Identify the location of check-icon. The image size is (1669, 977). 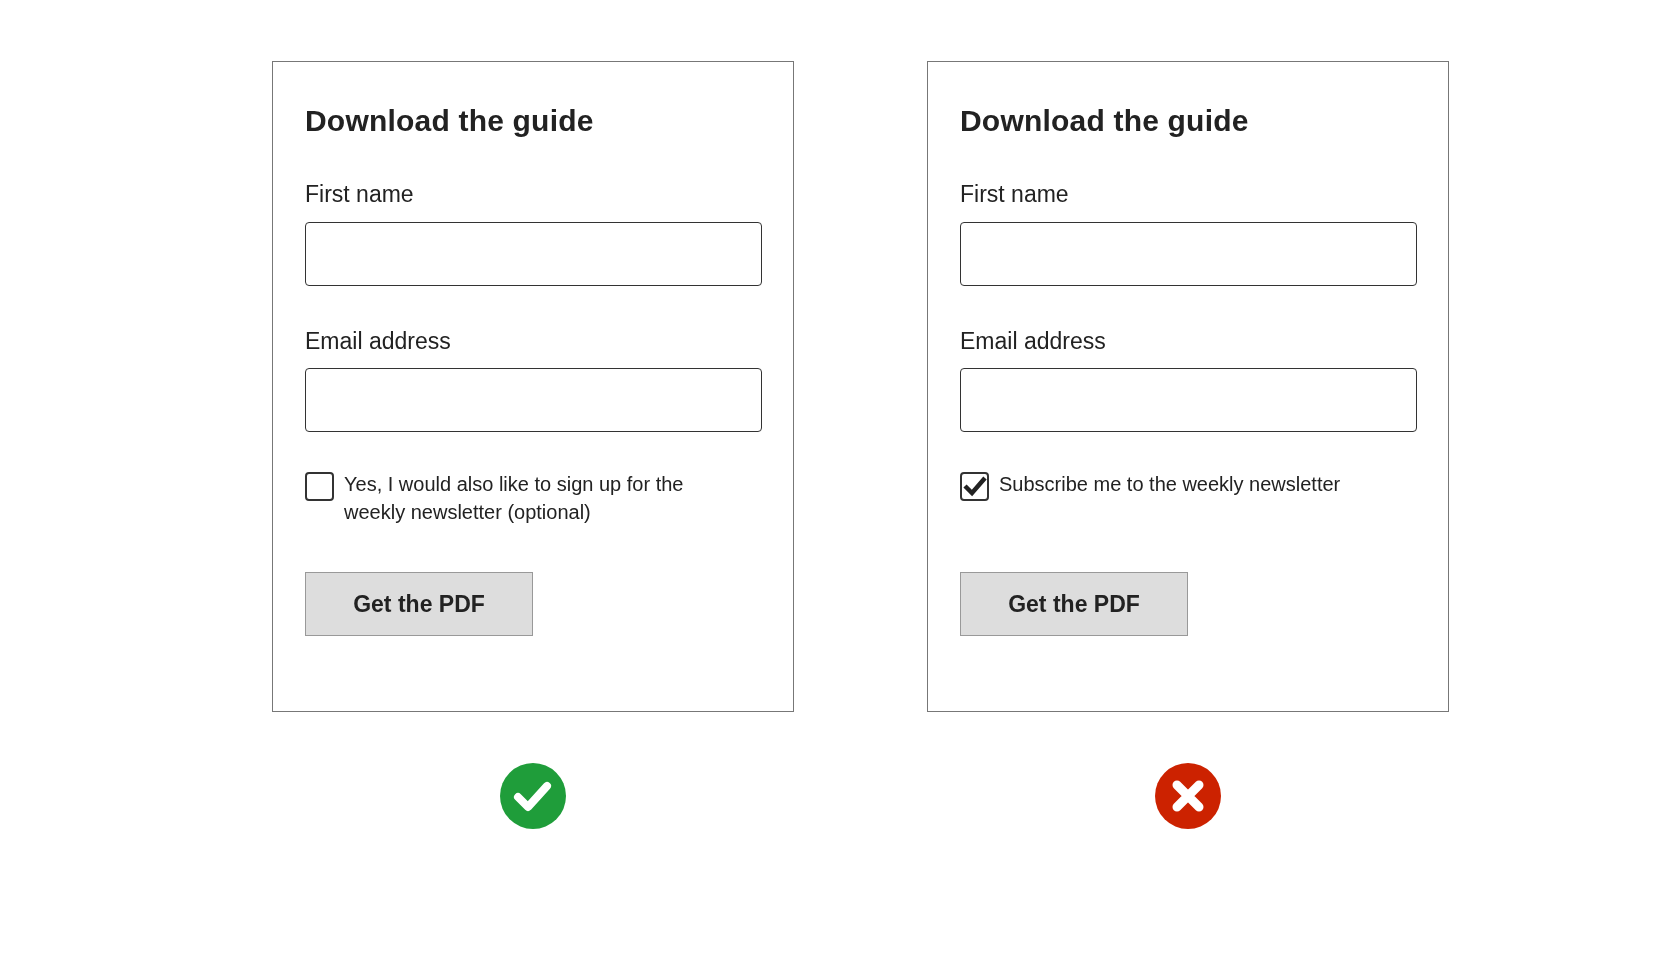
(533, 796).